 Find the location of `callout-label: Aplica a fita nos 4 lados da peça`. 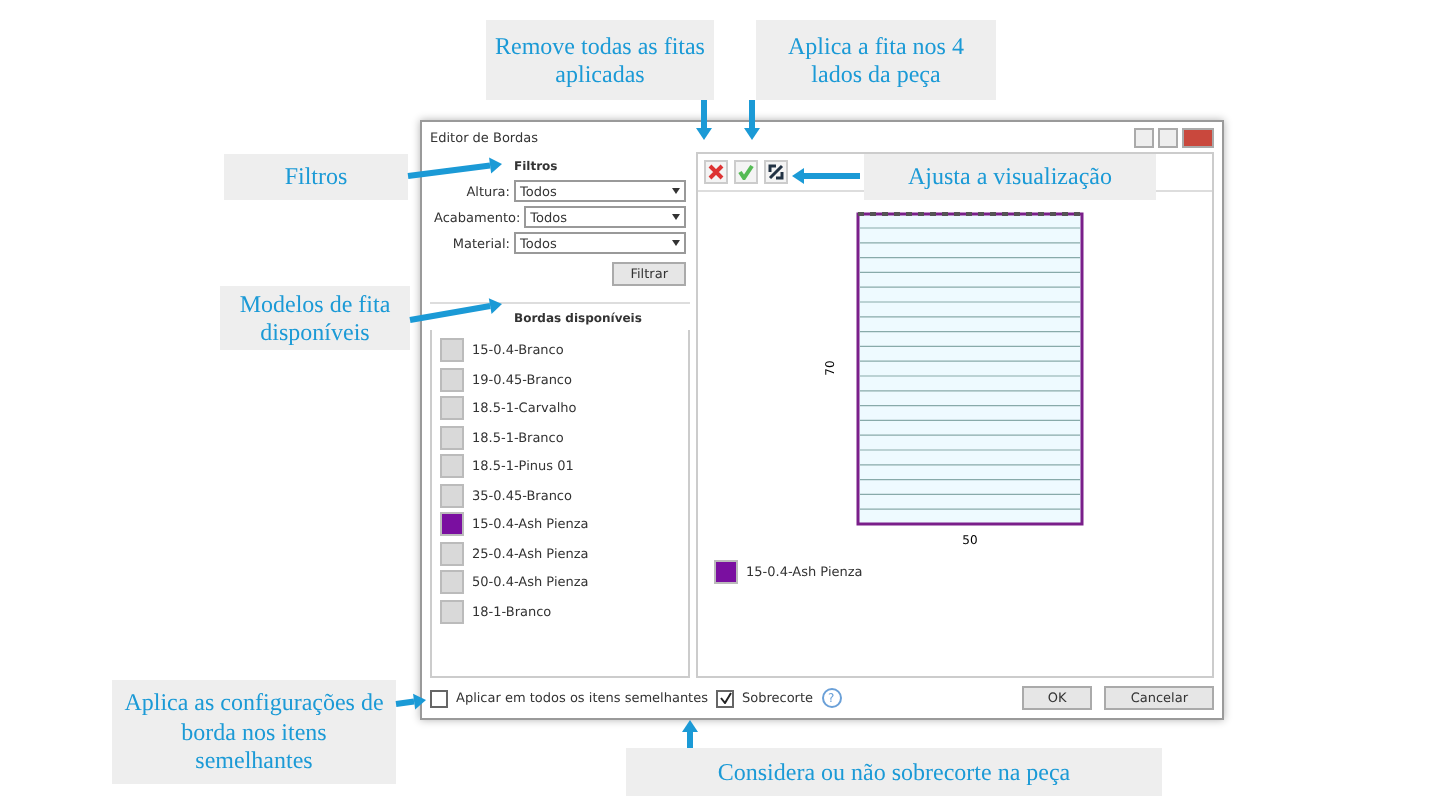

callout-label: Aplica a fita nos 4 lados da peça is located at coordinates (876, 60).